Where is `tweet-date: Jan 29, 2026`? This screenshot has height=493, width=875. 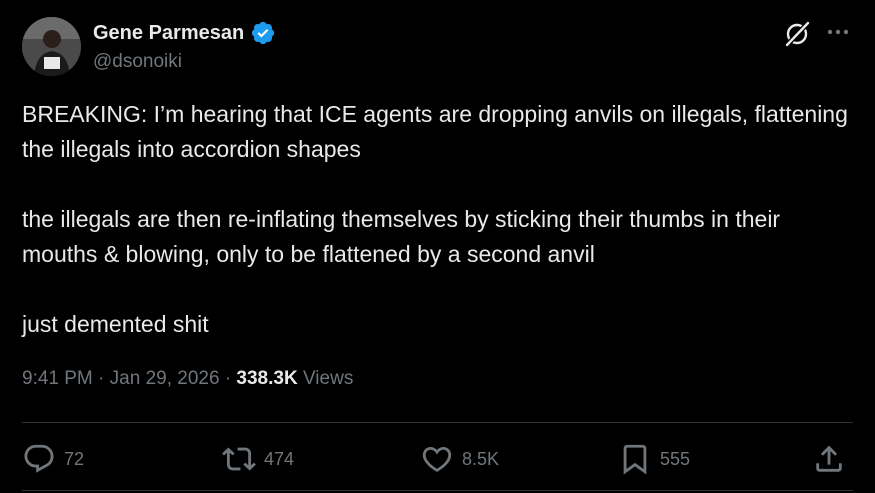 tweet-date: Jan 29, 2026 is located at coordinates (165, 378).